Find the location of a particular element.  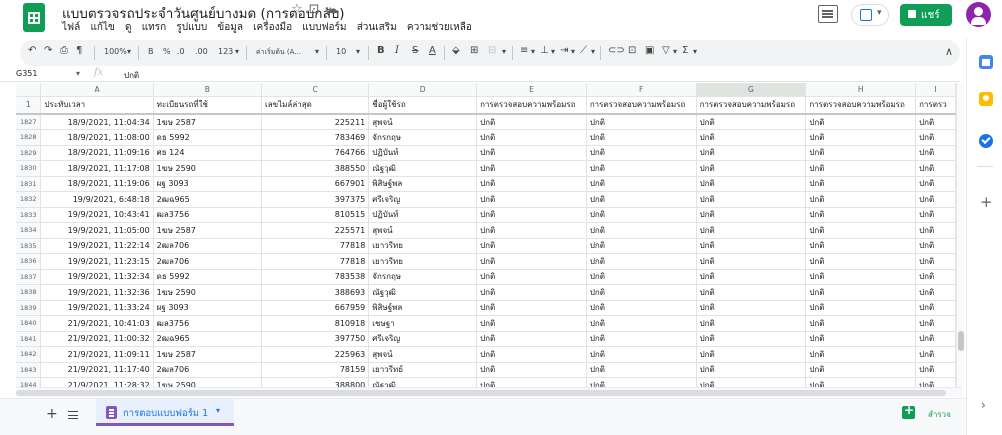

header-cell: ประทับเวลา is located at coordinates (97, 105).